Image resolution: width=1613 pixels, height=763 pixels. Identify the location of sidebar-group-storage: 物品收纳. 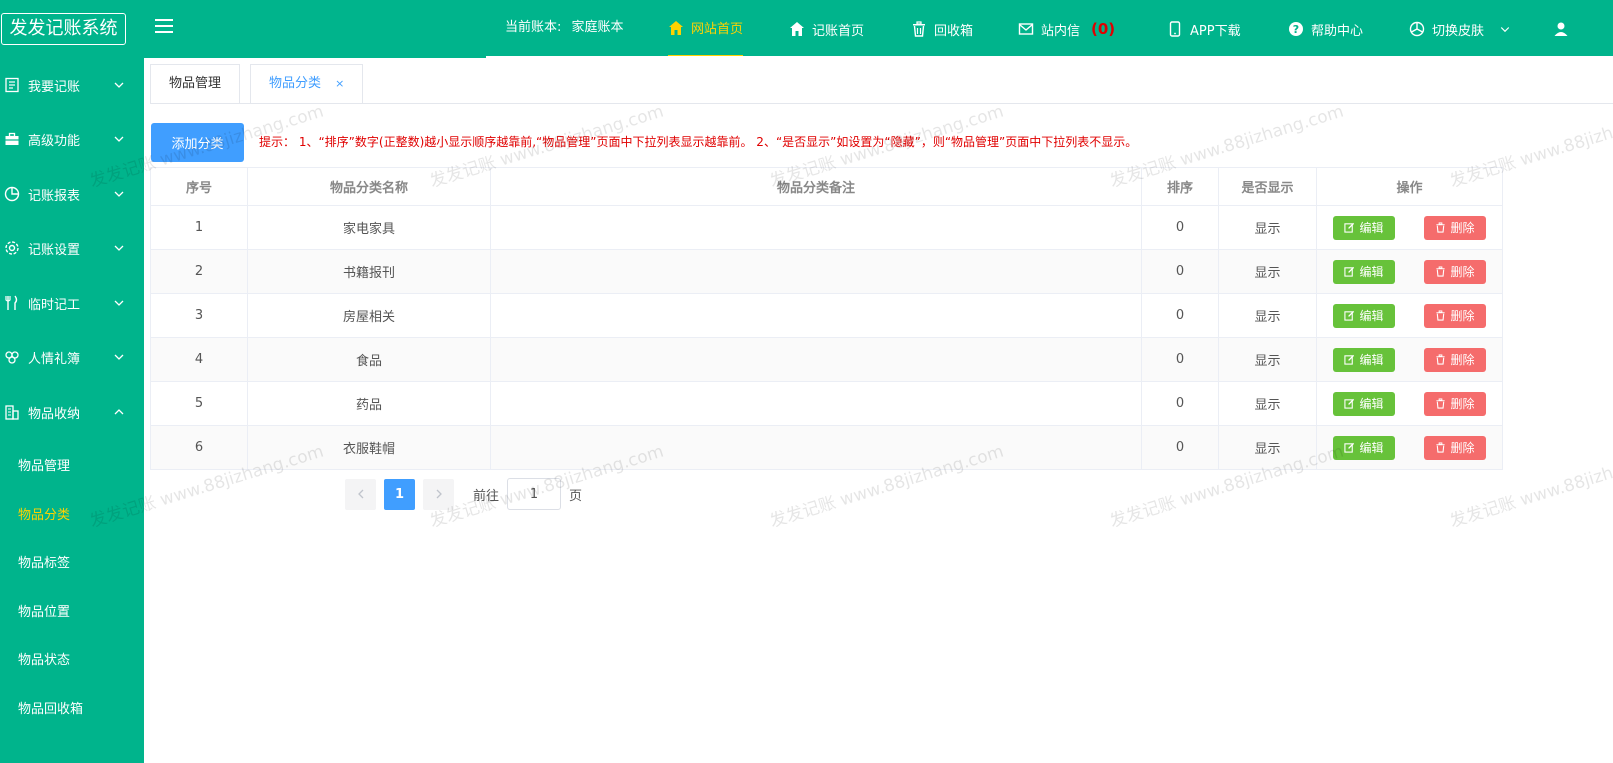
(72, 412).